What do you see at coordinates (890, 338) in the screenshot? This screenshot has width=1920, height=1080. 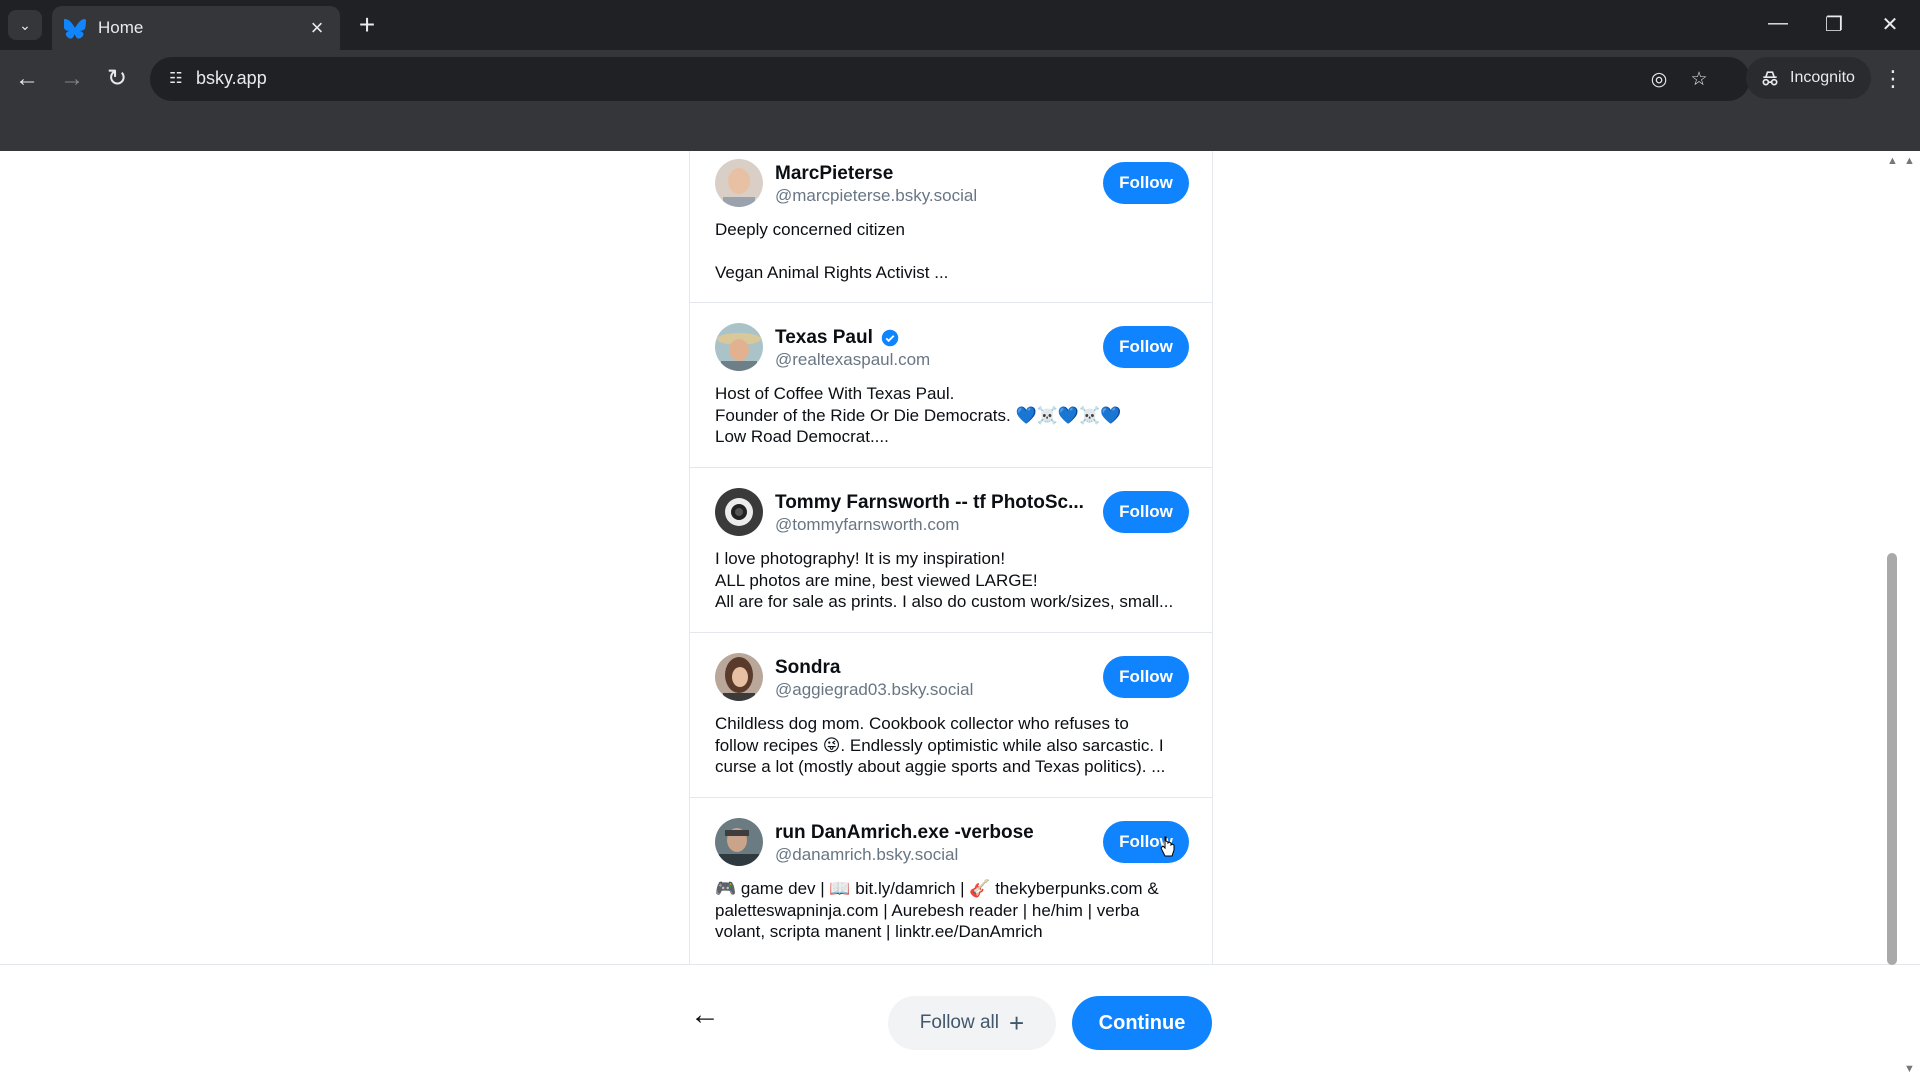 I see `verified-badge-icon` at bounding box center [890, 338].